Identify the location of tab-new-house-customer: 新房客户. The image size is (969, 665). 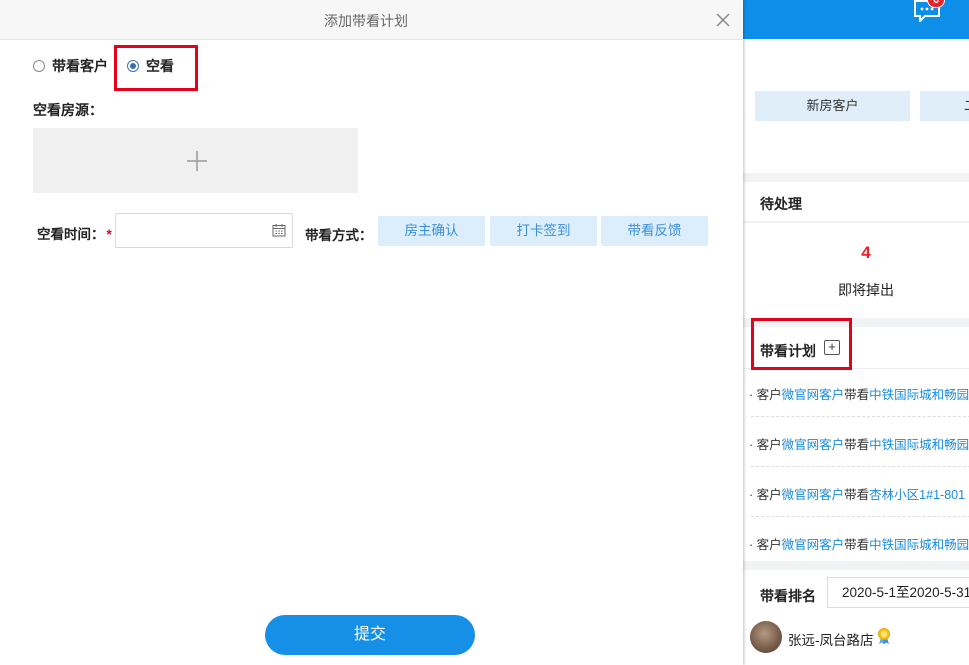
(832, 106).